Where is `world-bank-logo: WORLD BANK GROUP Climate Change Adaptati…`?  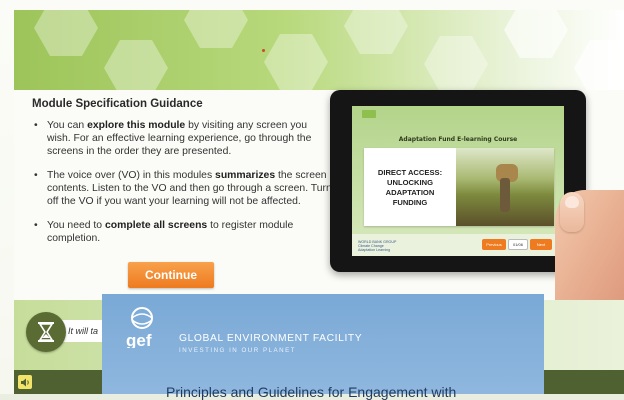
world-bank-logo: WORLD BANK GROUP Climate Change Adaptati… is located at coordinates (377, 246).